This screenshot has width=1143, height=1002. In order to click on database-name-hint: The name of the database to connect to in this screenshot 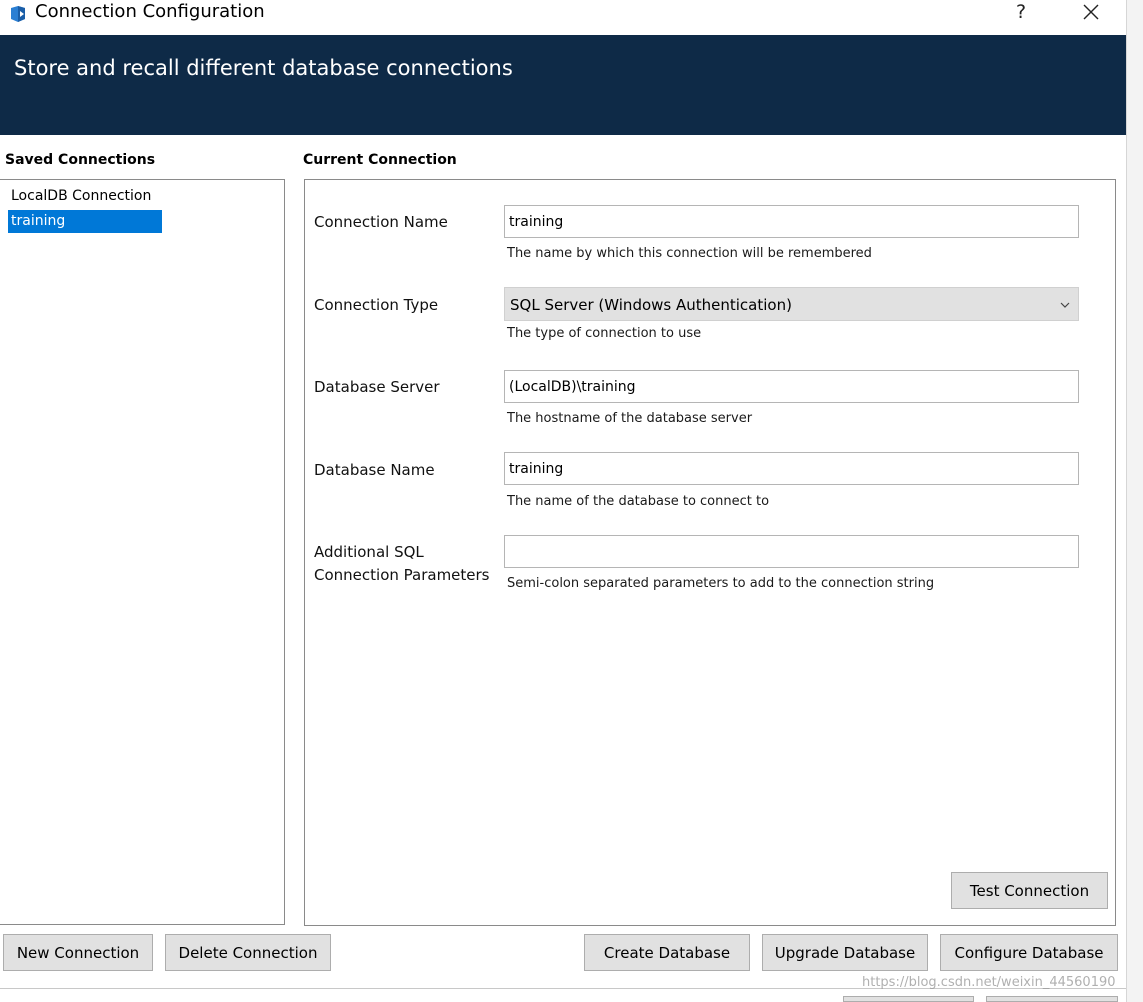, I will do `click(638, 501)`.